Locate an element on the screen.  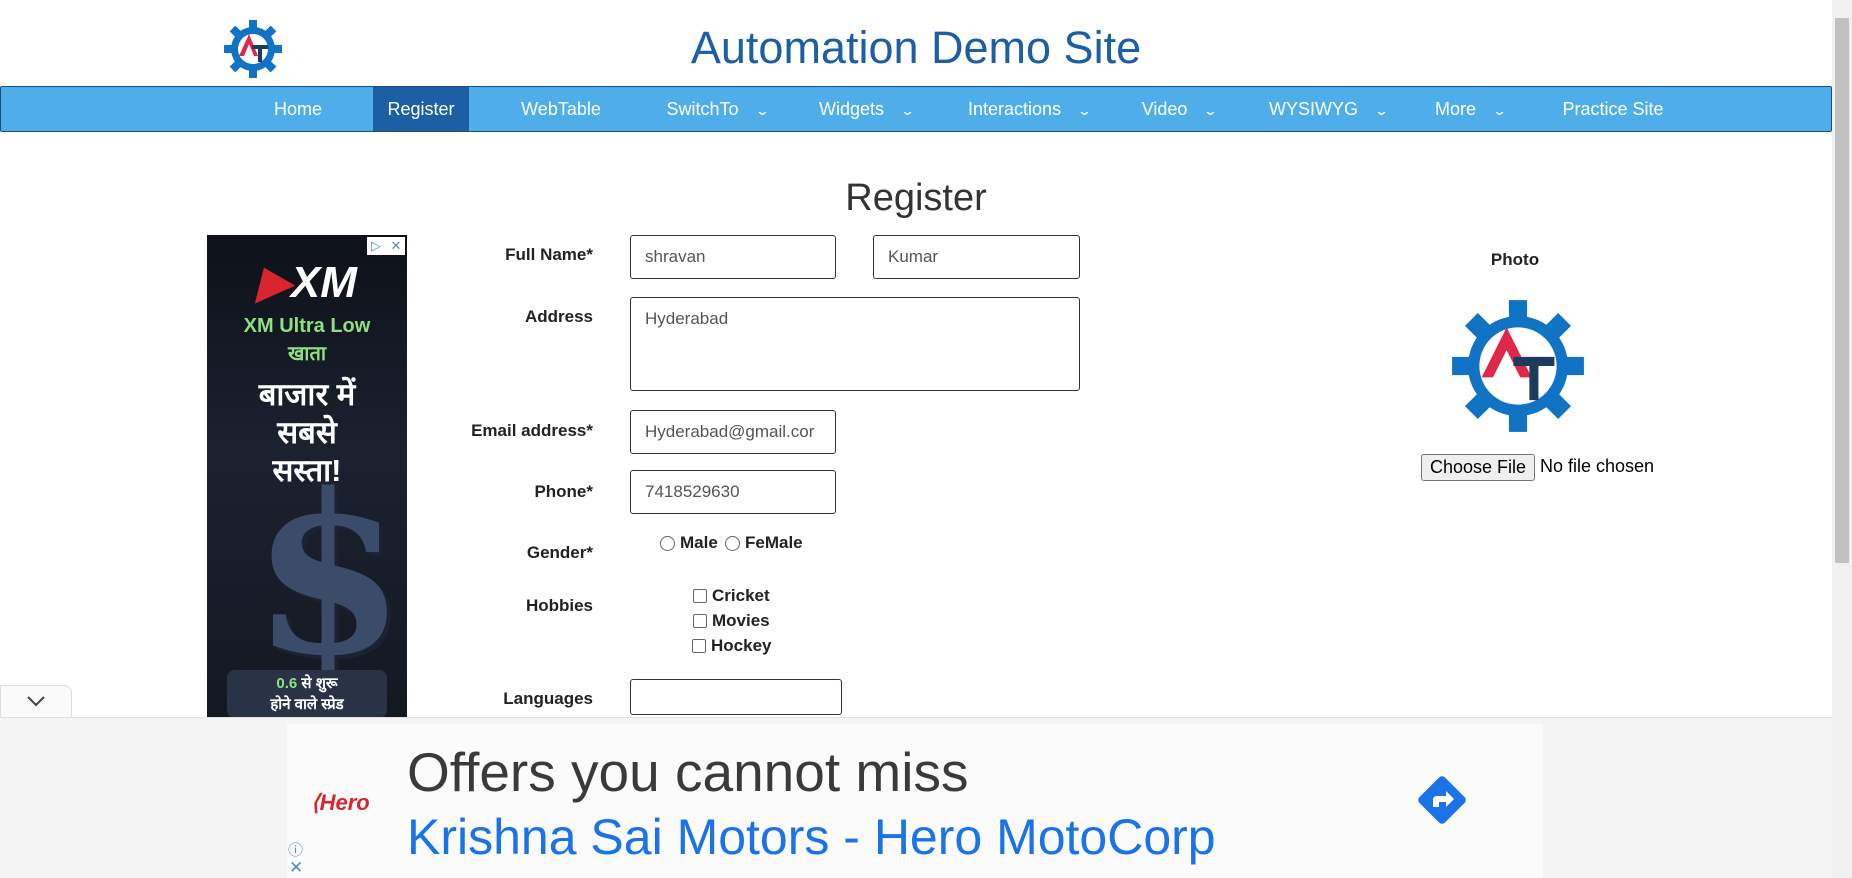
ad-headline: Offers you cannot miss is located at coordinates (687, 772).